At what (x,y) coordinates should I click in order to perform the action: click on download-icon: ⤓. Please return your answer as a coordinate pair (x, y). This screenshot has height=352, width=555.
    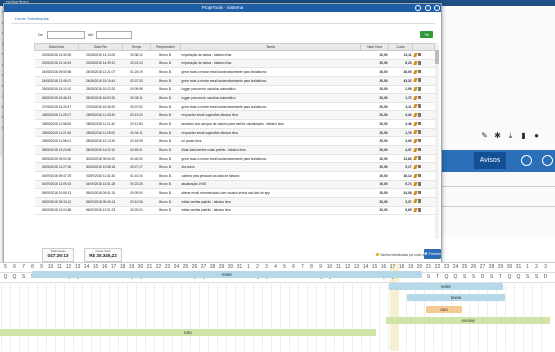
    Looking at the image, I should click on (510, 136).